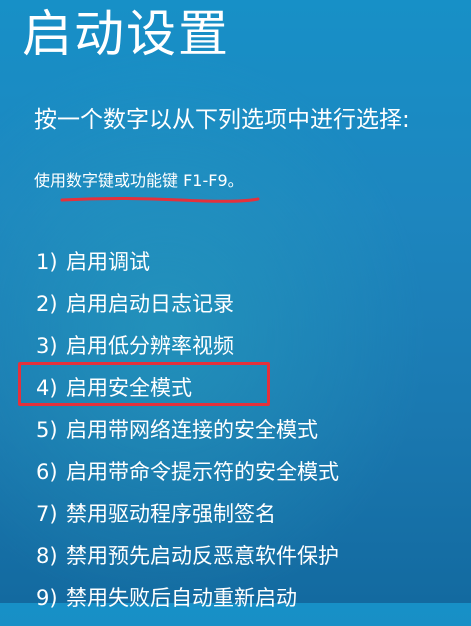 This screenshot has height=626, width=471. Describe the element at coordinates (160, 200) in the screenshot. I see `red-underline-annotation` at that location.